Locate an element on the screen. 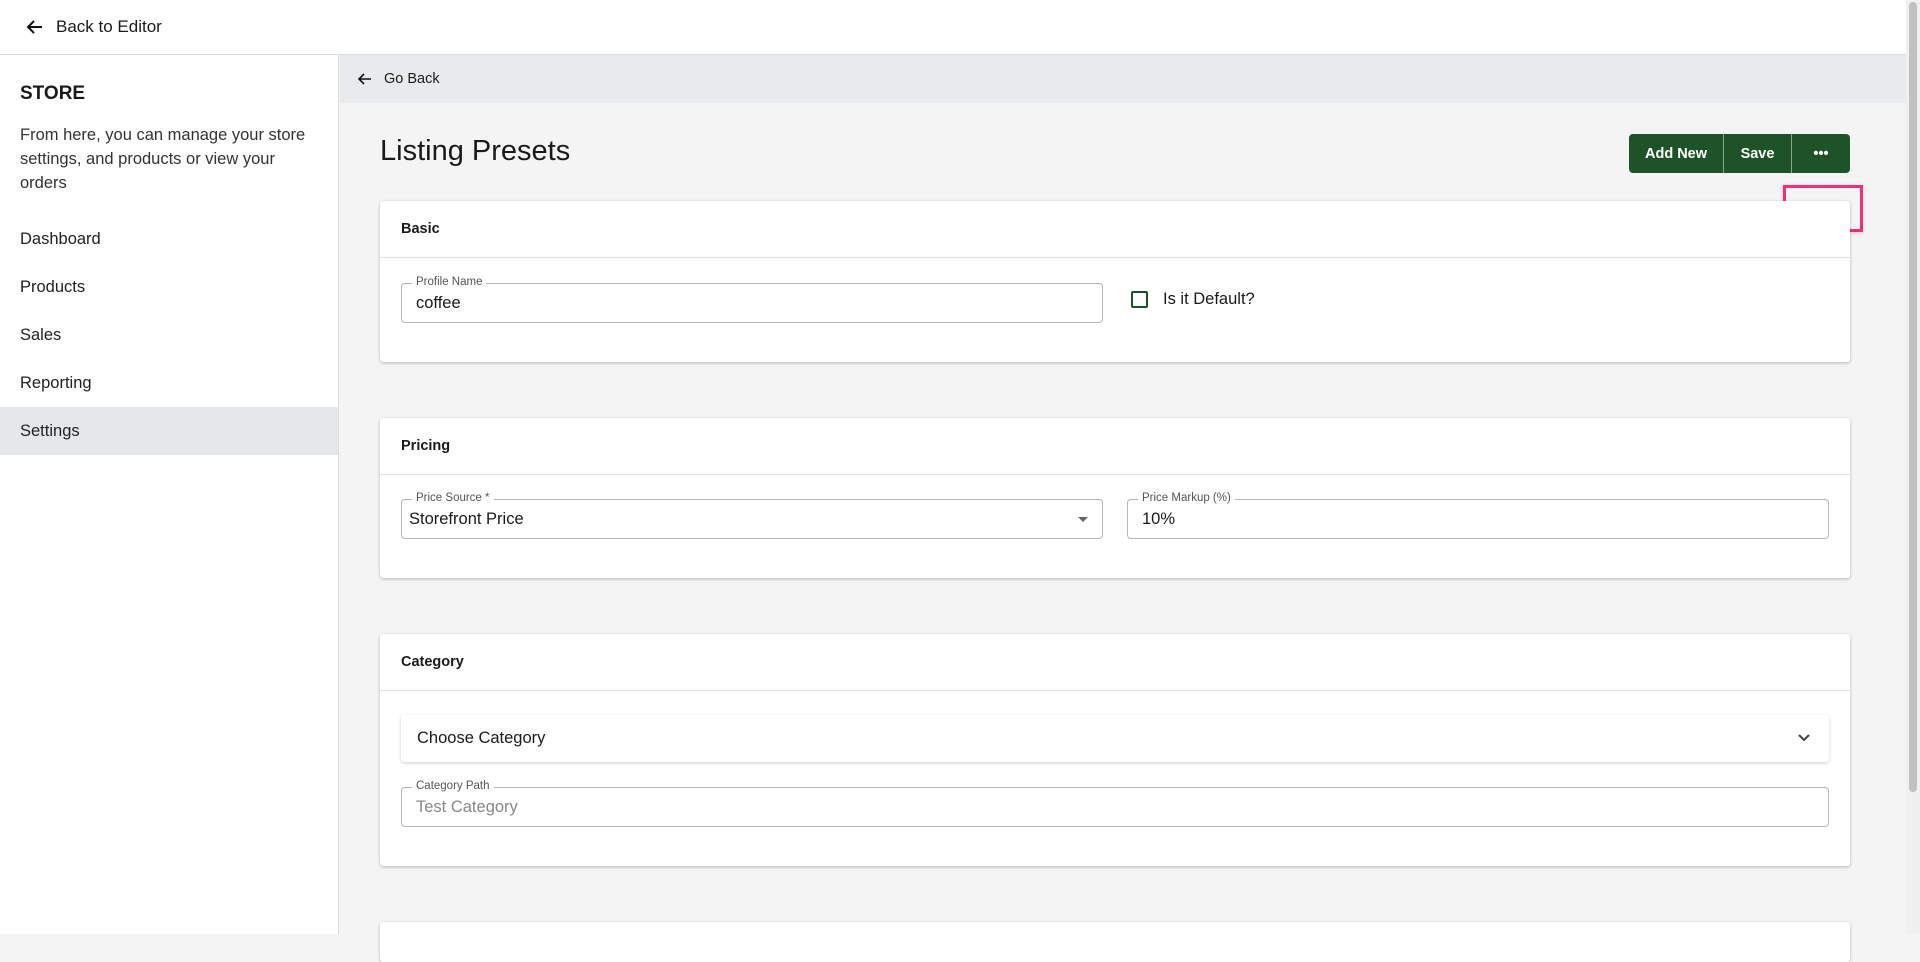 This screenshot has width=1920, height=962. save-button: Save is located at coordinates (1758, 153).